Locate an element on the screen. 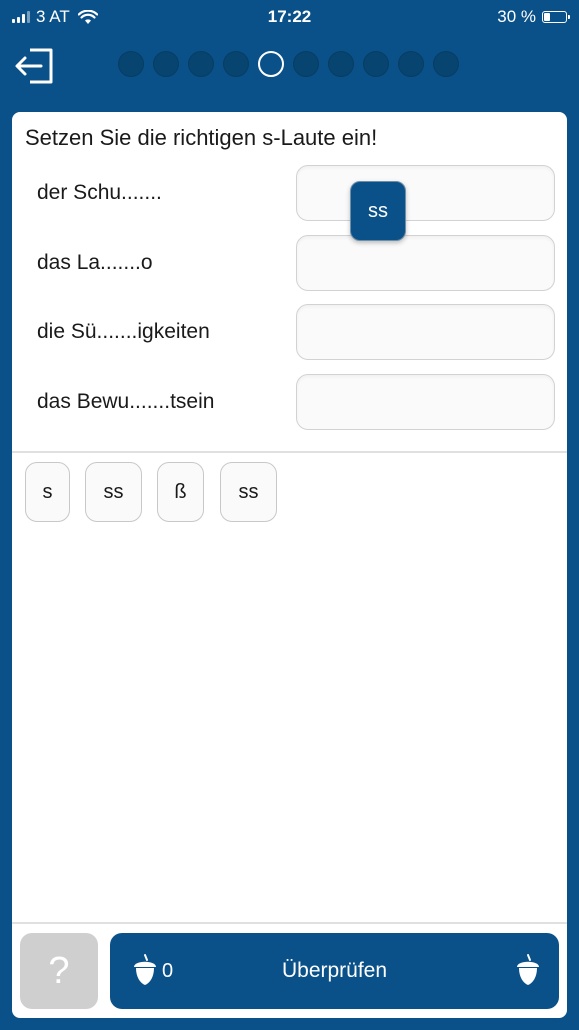 The width and height of the screenshot is (579, 1030). progress-dot-current is located at coordinates (271, 64).